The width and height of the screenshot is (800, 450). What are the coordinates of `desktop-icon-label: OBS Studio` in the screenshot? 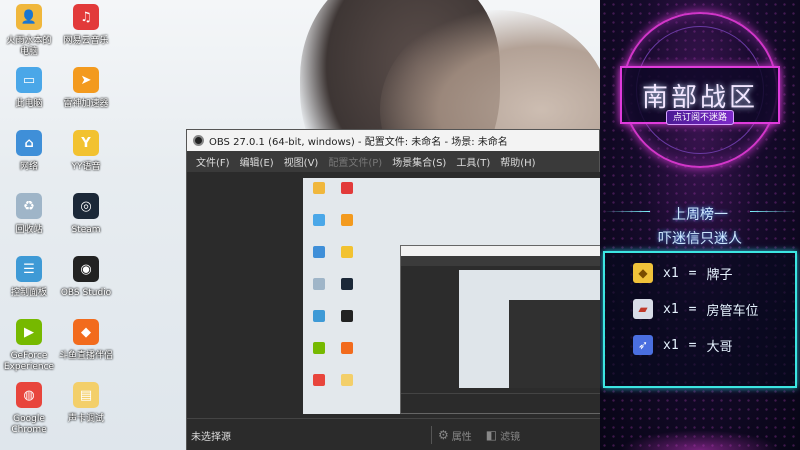 It's located at (86, 293).